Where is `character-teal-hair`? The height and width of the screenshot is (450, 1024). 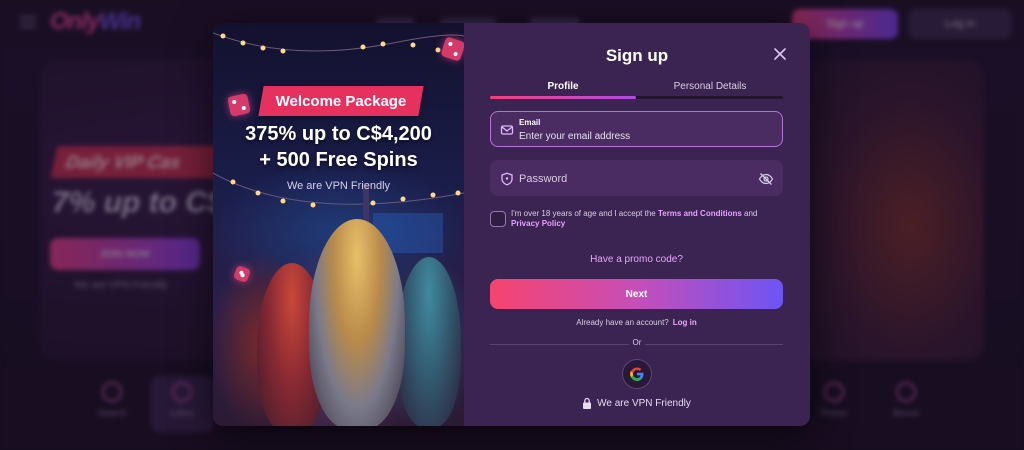
character-teal-hair is located at coordinates (429, 341).